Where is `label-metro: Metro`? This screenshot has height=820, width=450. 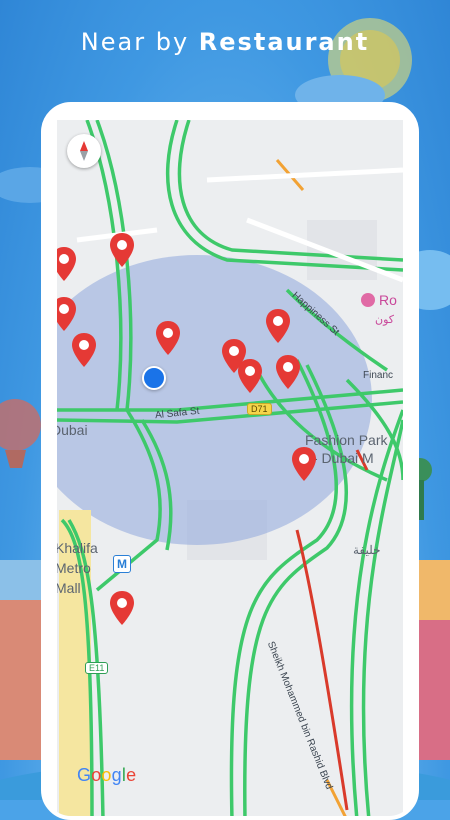
label-metro: Metro is located at coordinates (74, 568).